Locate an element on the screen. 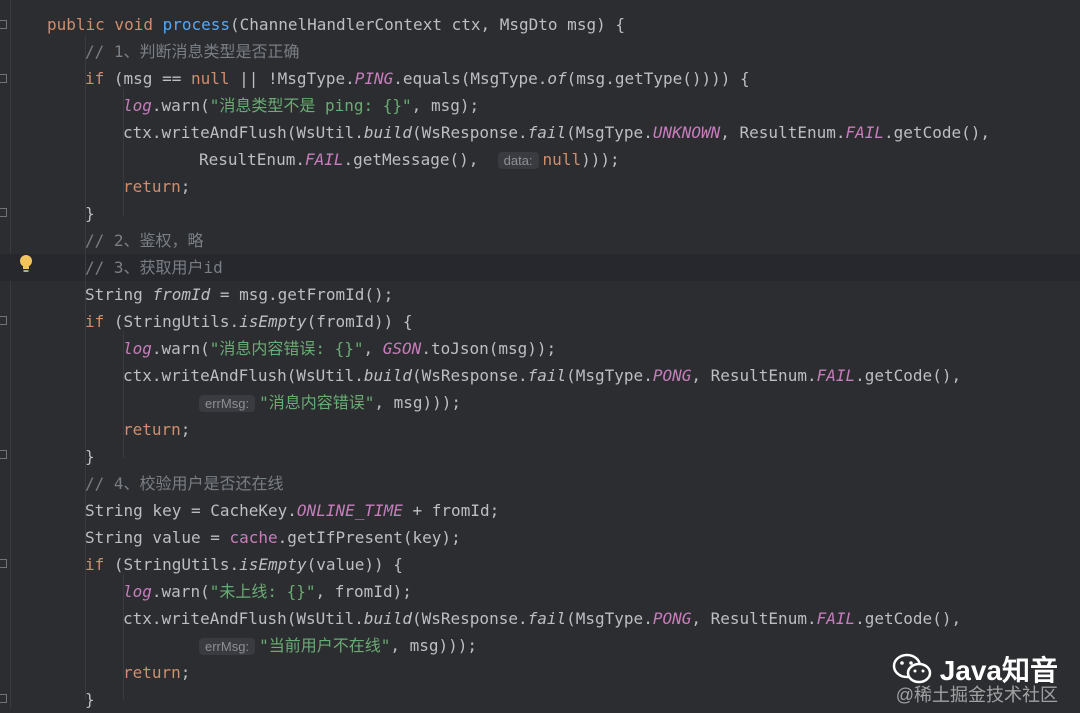 The width and height of the screenshot is (1080, 713). code-token: String key = CacheKey. is located at coordinates (191, 510).